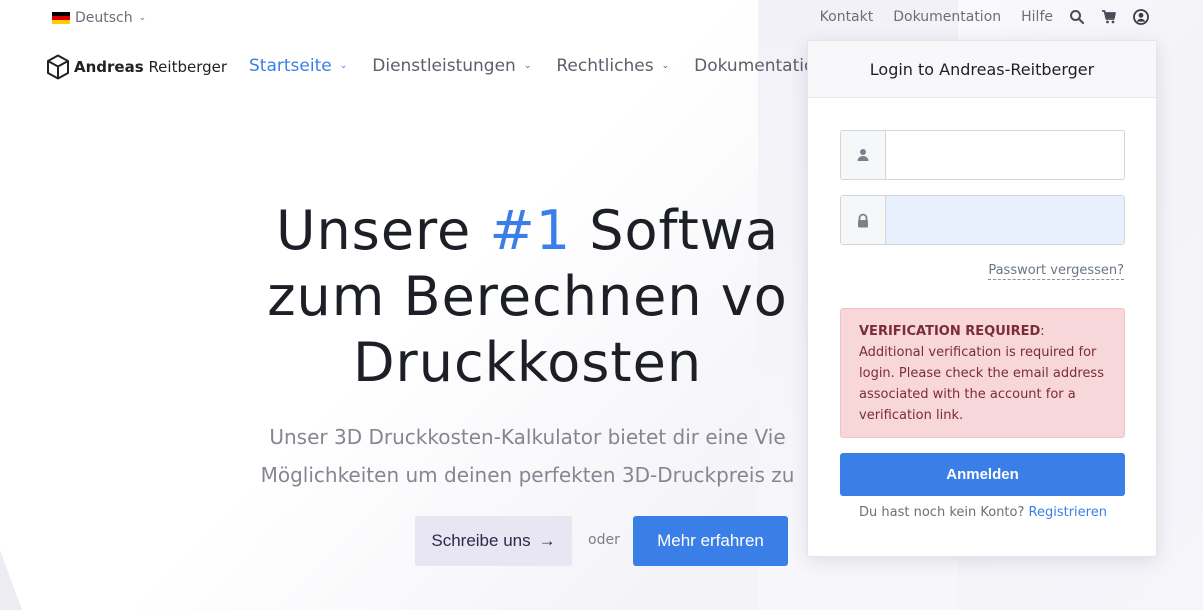  What do you see at coordinates (1109, 17) in the screenshot?
I see `cart-icon` at bounding box center [1109, 17].